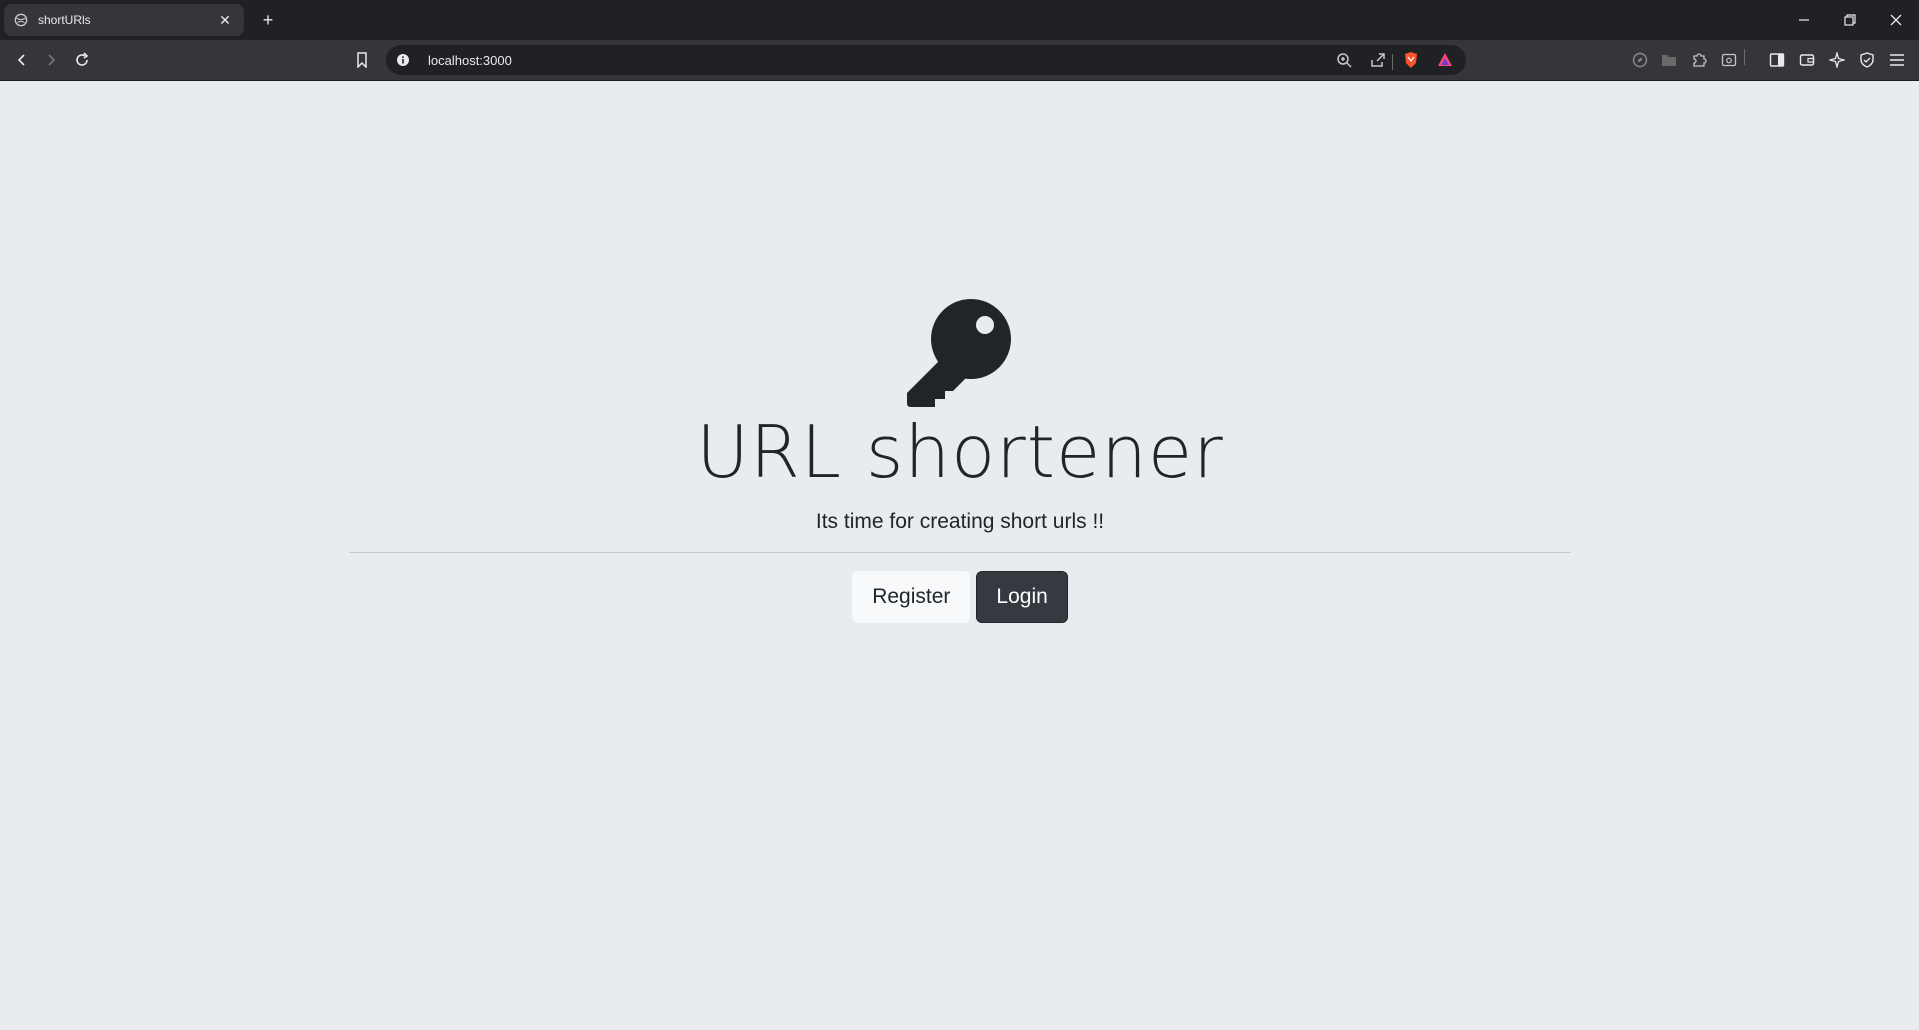 The height and width of the screenshot is (1030, 1919). I want to click on wallet-button, so click(1807, 60).